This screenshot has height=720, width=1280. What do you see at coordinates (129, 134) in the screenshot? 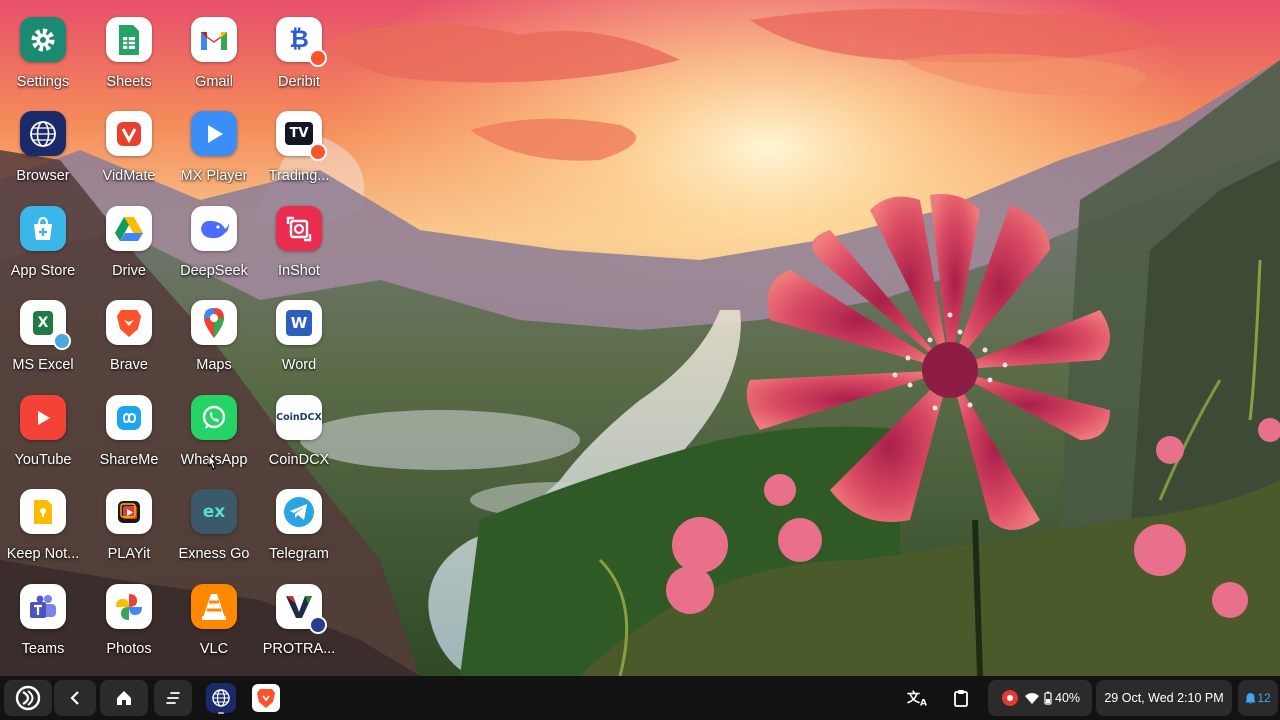
I see `vidmate-icon` at bounding box center [129, 134].